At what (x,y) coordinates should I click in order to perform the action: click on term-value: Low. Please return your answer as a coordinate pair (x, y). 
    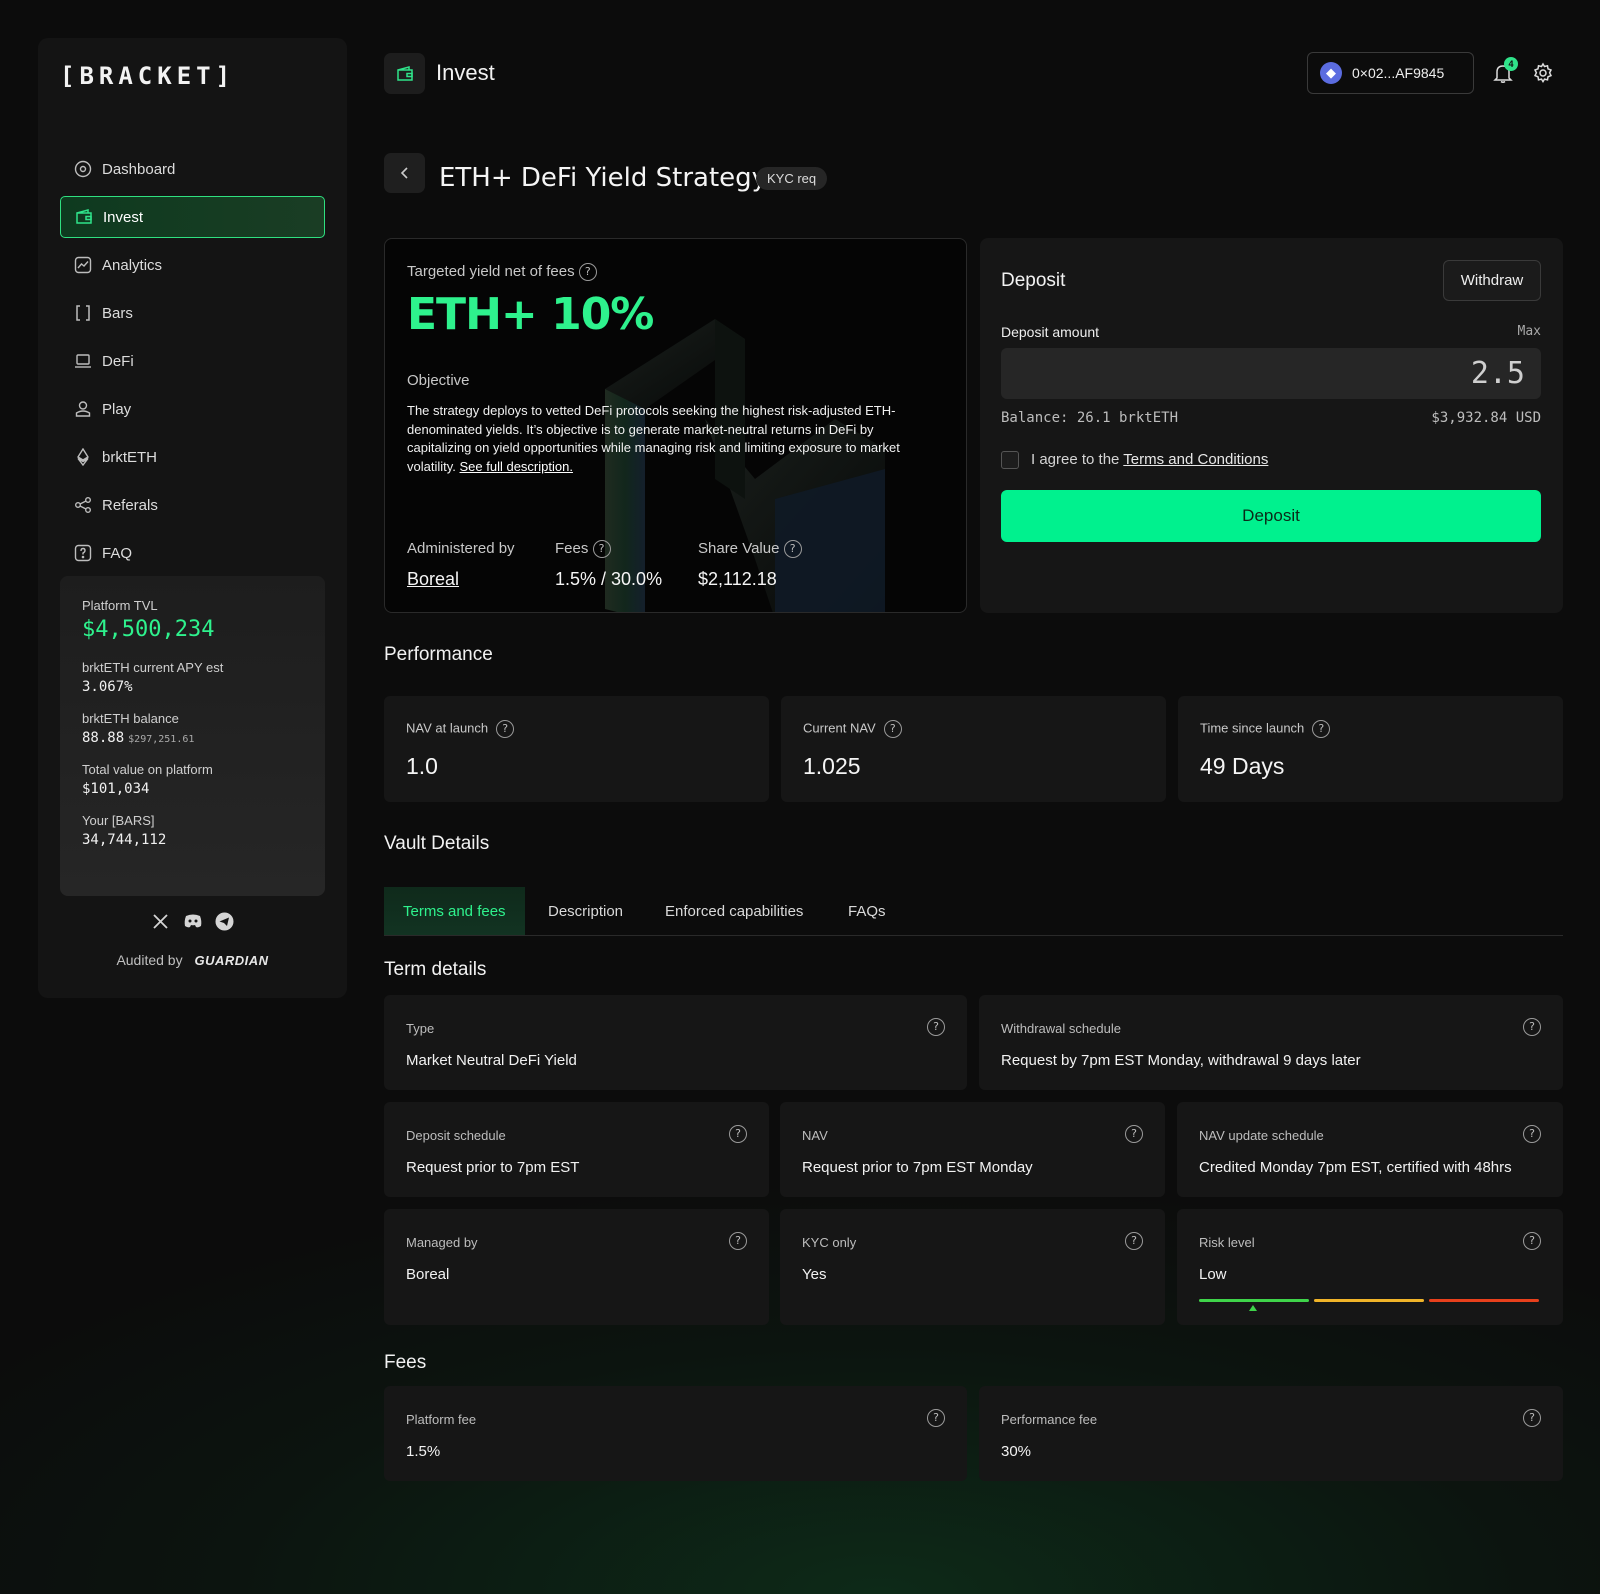
    Looking at the image, I should click on (1213, 1274).